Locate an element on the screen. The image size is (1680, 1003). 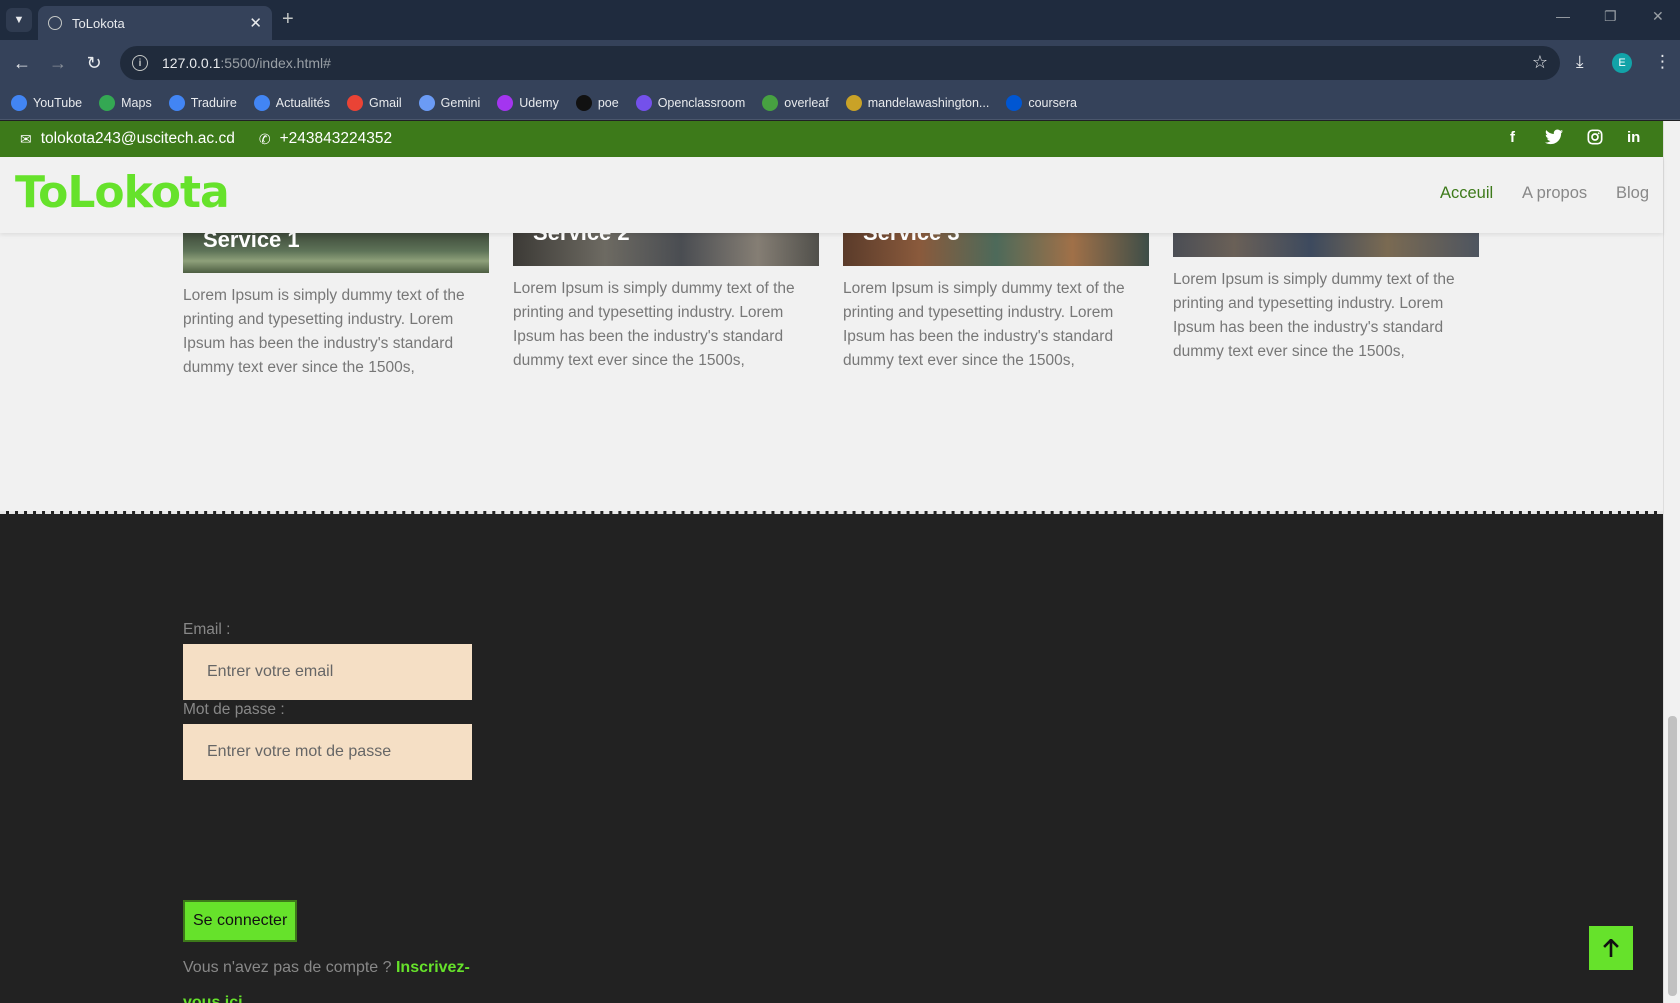
topbar-email-text: tolokota243@uscitech.ac.cd is located at coordinates (137, 138).